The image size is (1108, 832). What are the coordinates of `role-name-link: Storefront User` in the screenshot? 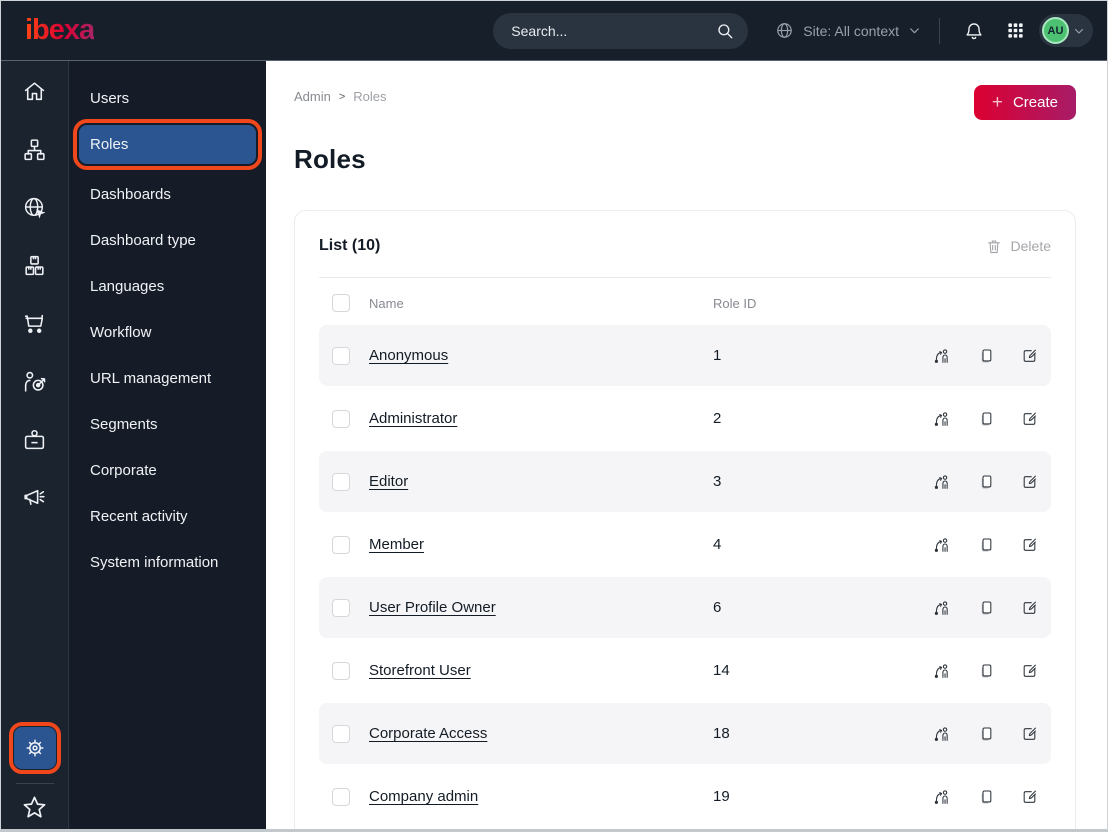 It's located at (531, 670).